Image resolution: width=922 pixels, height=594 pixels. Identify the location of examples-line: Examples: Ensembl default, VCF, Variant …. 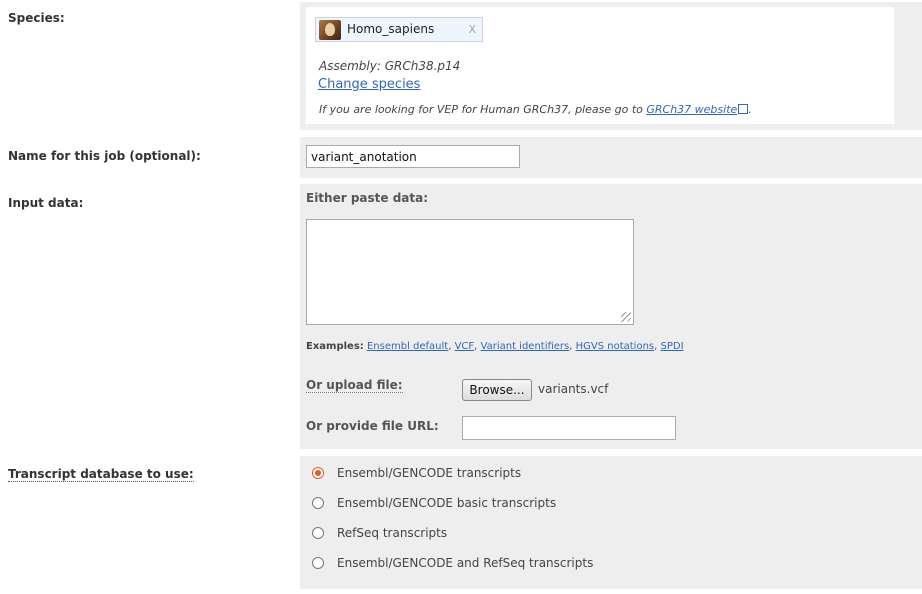
(495, 346).